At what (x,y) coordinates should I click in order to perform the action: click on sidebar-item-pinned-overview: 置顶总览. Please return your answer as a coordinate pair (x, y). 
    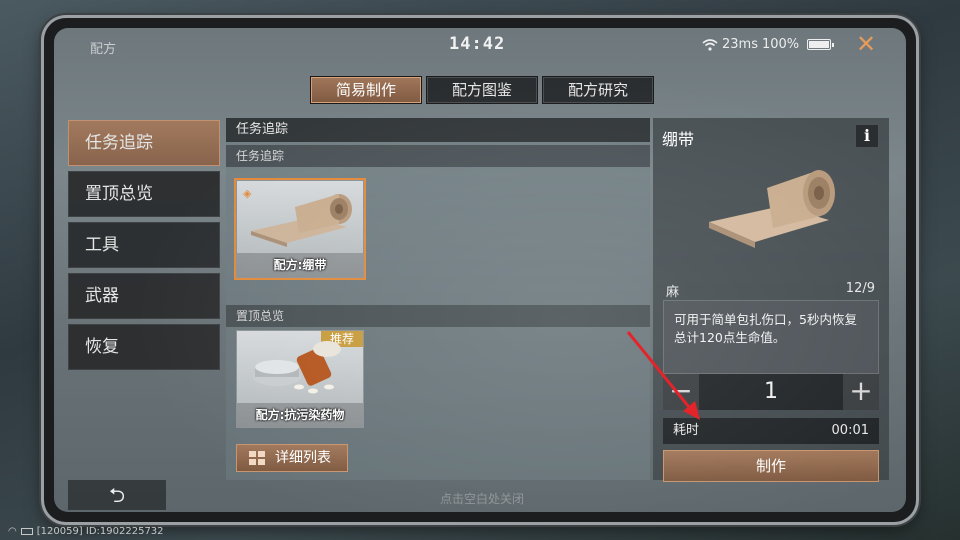
    Looking at the image, I should click on (144, 194).